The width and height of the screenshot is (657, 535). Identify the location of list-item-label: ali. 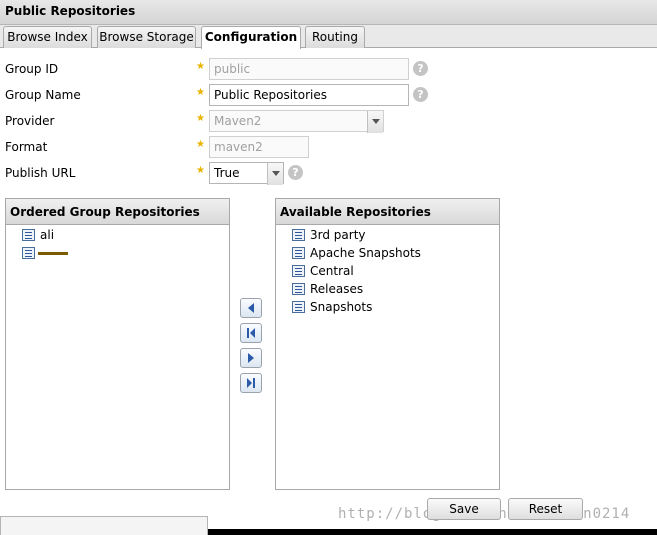
(47, 235).